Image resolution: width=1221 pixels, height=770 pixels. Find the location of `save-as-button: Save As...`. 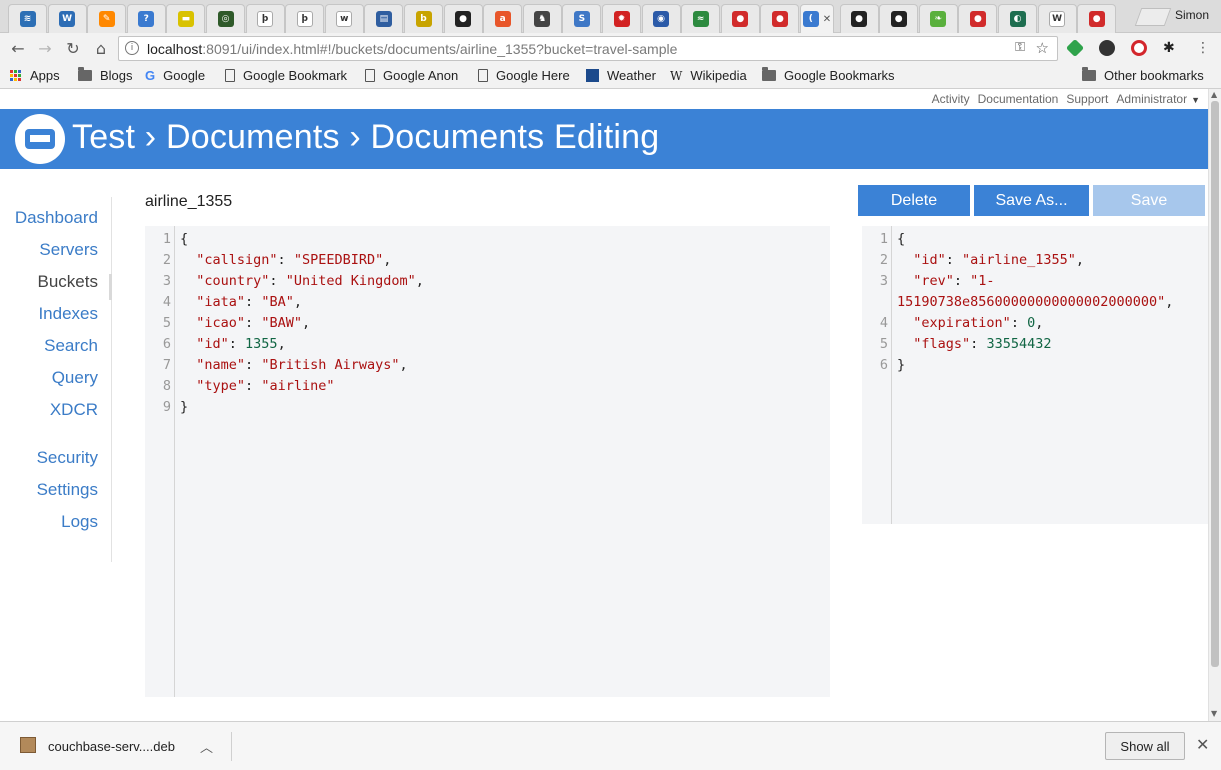

save-as-button: Save As... is located at coordinates (1031, 200).